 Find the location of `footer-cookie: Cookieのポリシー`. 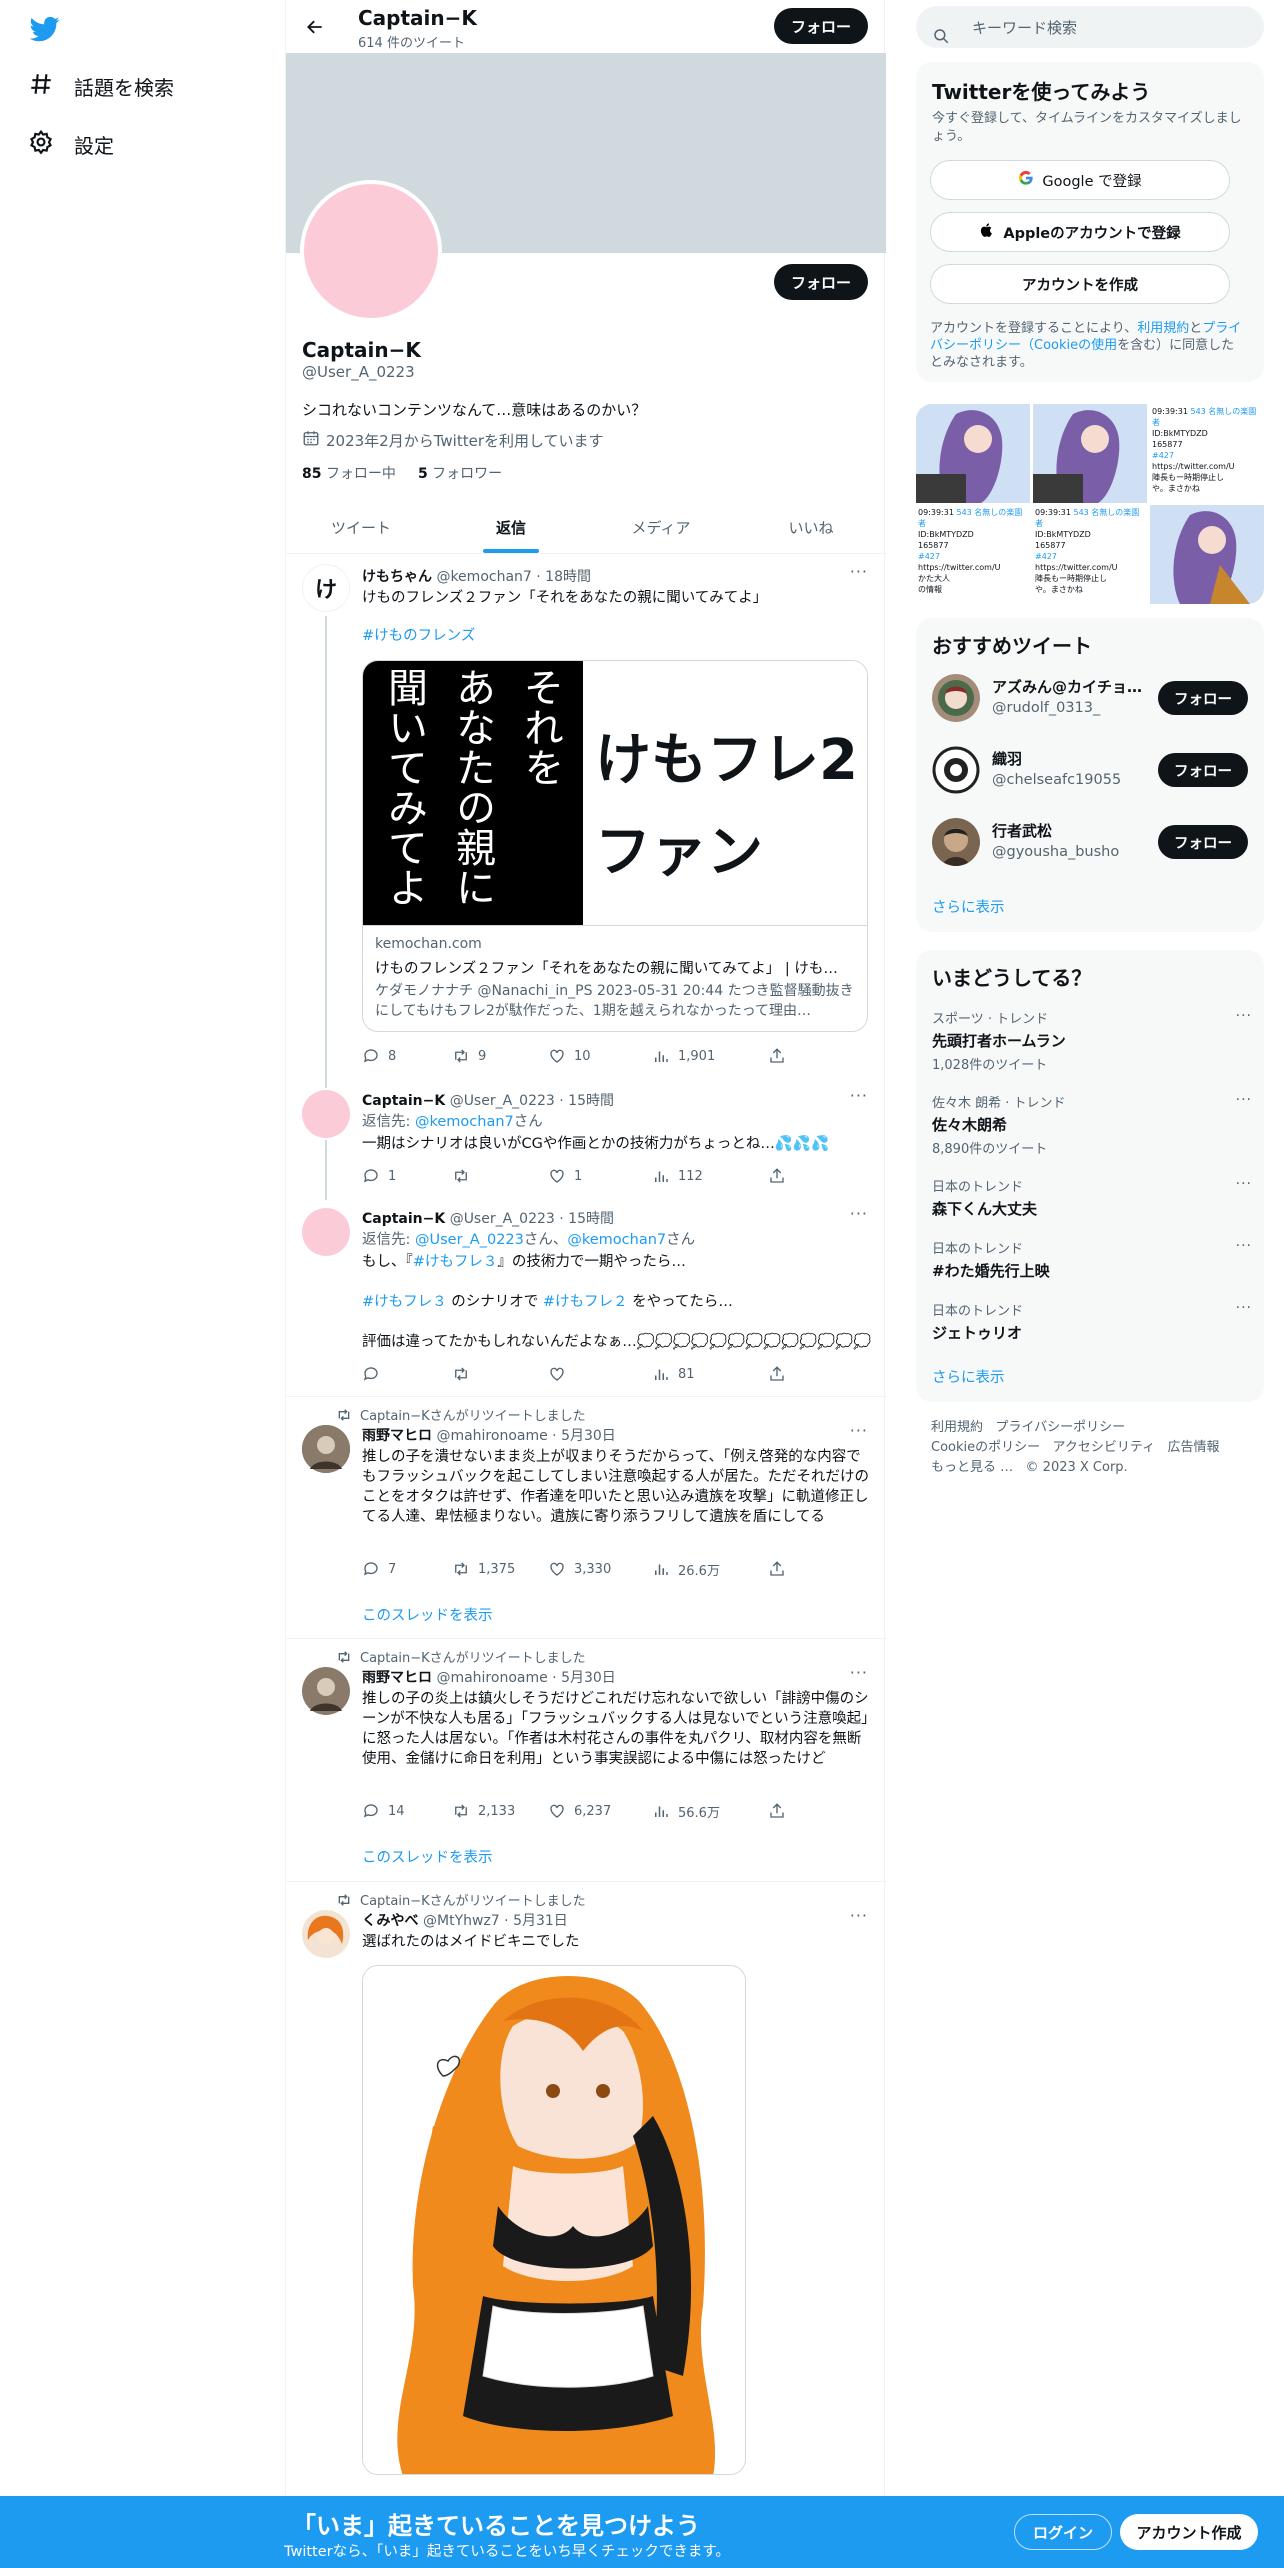

footer-cookie: Cookieのポリシー is located at coordinates (985, 1447).